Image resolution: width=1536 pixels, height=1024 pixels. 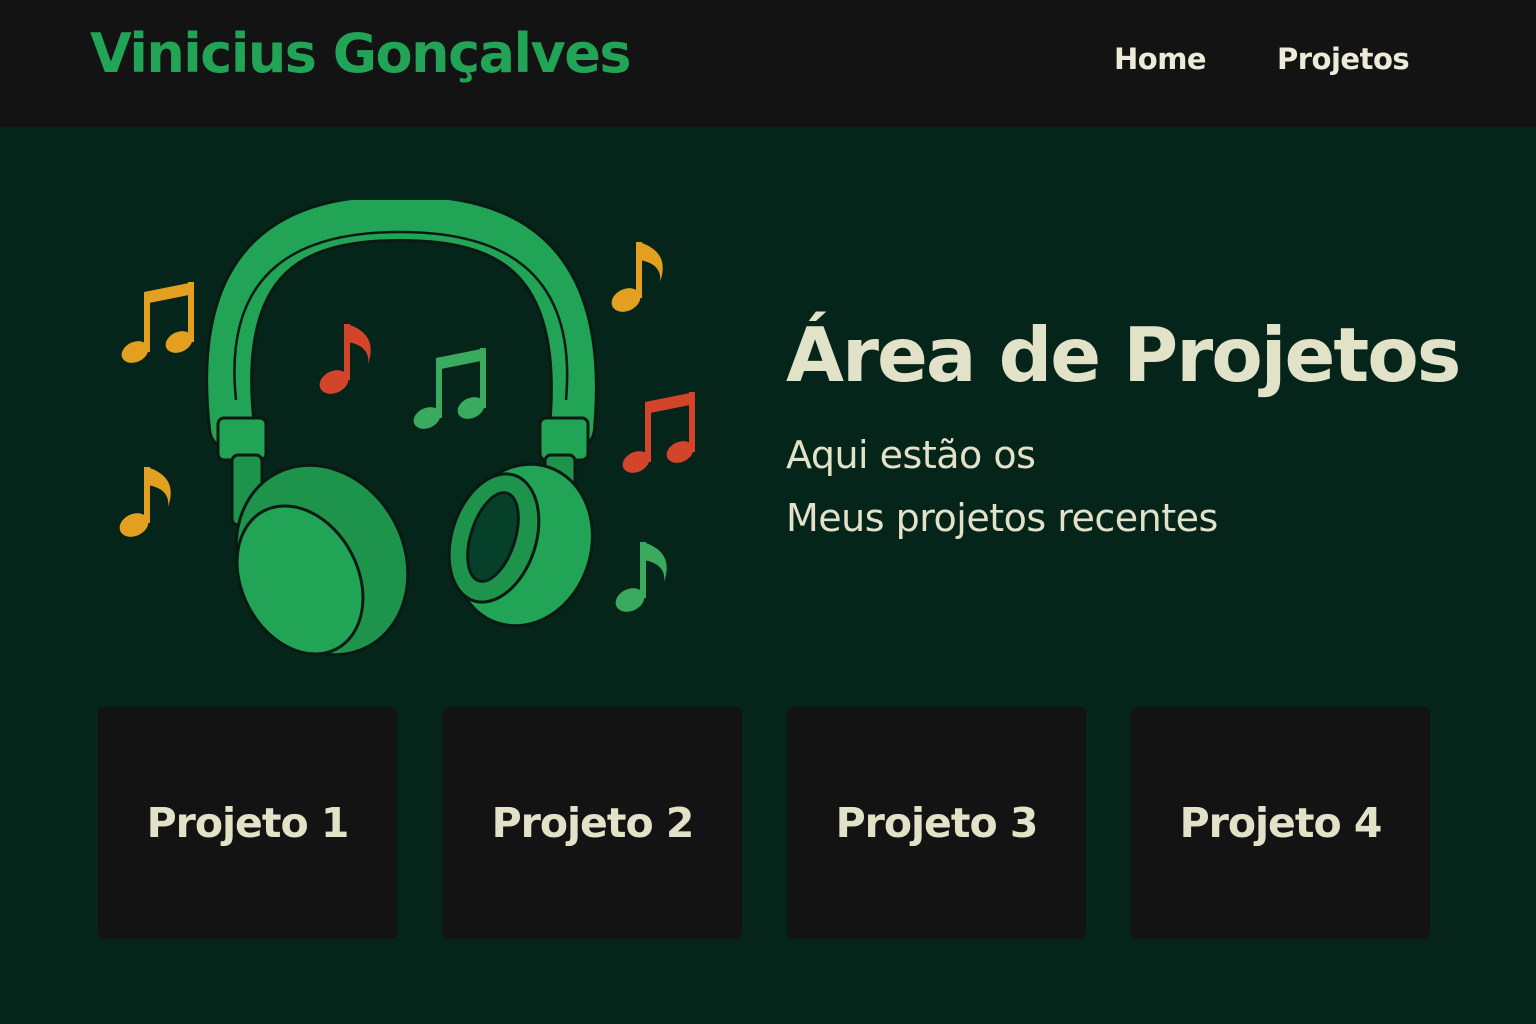 What do you see at coordinates (911, 455) in the screenshot?
I see `hero-subtitle-line-1: Aqui estão os` at bounding box center [911, 455].